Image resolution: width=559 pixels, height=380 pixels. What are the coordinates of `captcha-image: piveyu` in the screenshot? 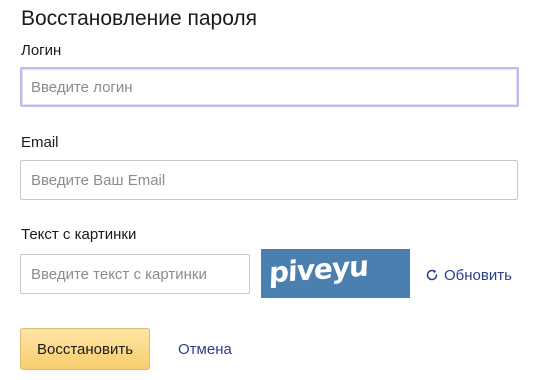 It's located at (335, 273).